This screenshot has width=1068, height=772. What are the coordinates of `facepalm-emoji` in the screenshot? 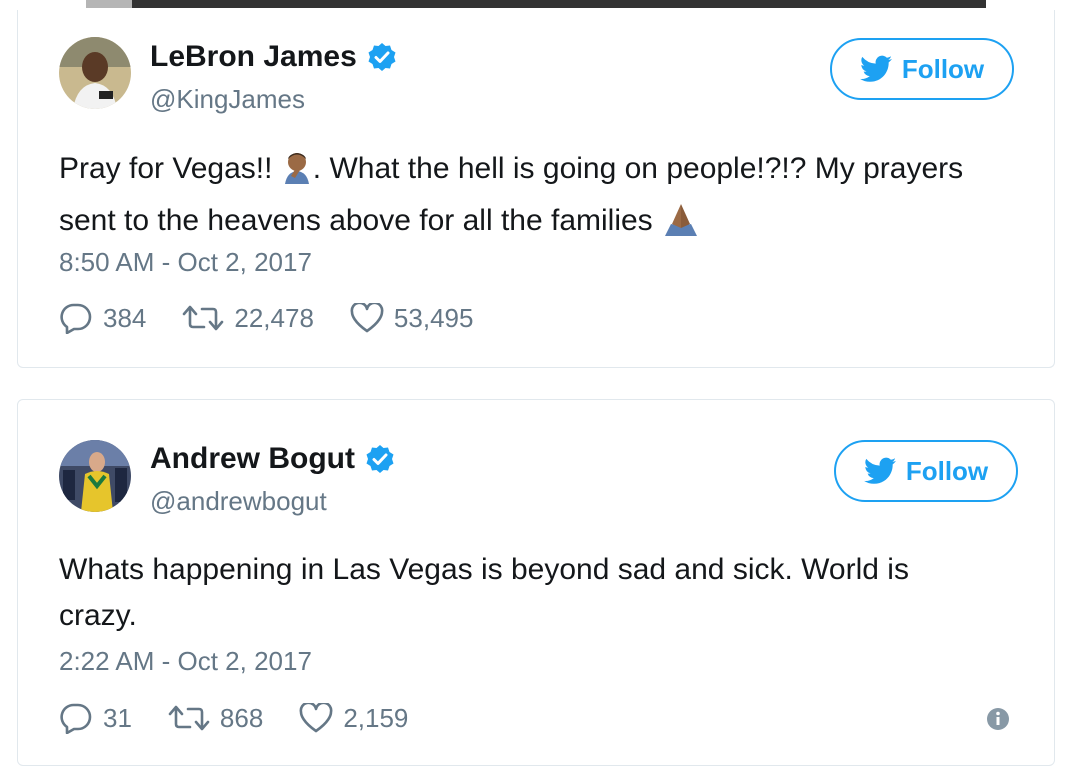 It's located at (297, 174).